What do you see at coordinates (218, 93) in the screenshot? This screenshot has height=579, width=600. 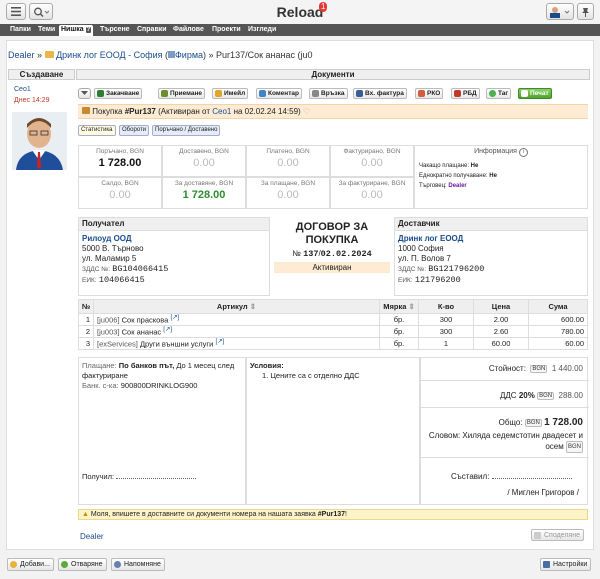 I see `email-icon` at bounding box center [218, 93].